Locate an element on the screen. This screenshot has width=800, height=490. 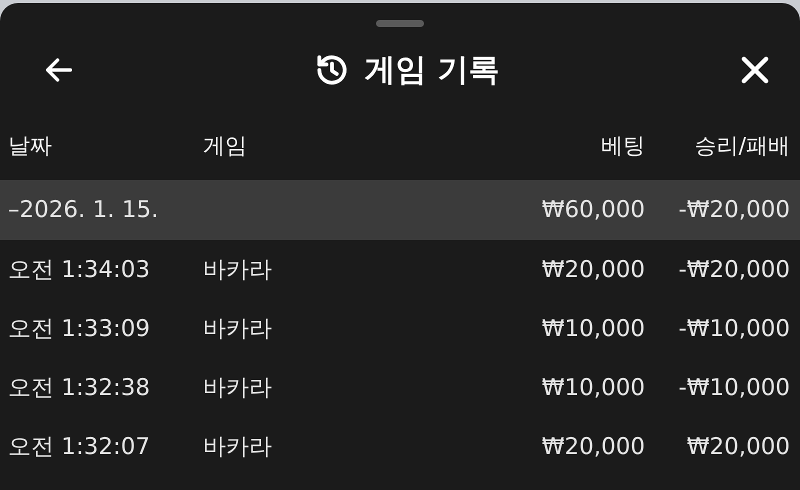
column-header: 날짜 is located at coordinates (30, 147).